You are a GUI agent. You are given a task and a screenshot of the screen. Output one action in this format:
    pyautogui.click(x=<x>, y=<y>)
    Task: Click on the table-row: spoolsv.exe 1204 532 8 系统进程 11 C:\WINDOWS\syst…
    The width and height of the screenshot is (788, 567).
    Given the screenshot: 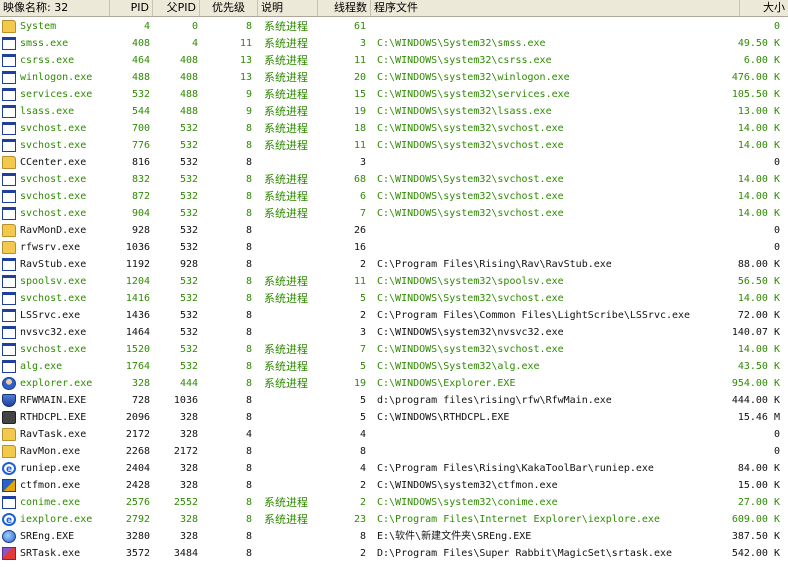 What is the action you would take?
    pyautogui.click(x=394, y=281)
    